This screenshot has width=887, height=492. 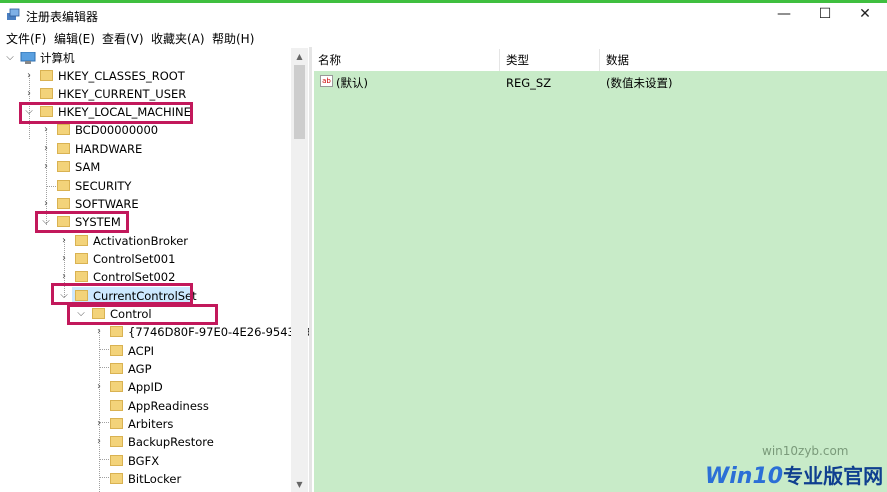 I want to click on tree-item: › AppID, so click(x=145, y=387).